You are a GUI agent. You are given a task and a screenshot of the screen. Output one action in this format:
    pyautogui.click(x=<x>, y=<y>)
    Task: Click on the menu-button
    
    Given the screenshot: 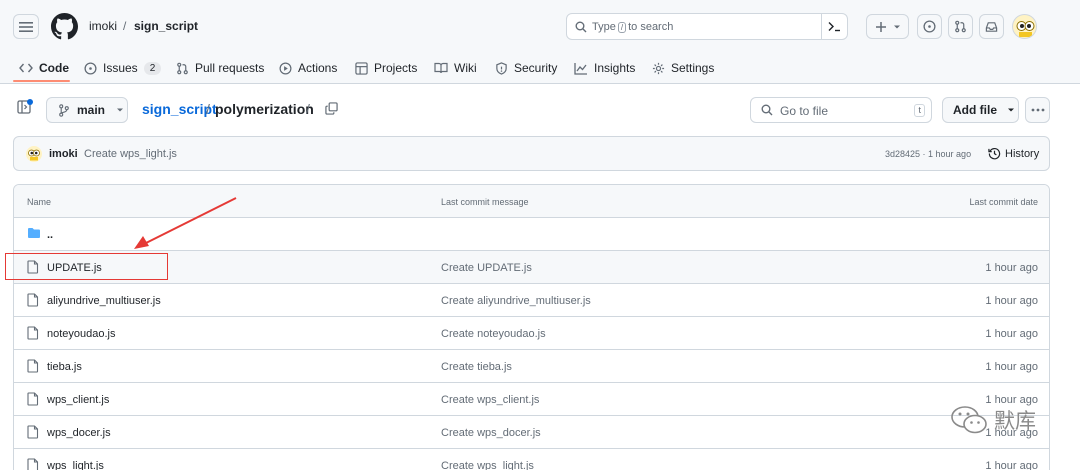 What is the action you would take?
    pyautogui.click(x=26, y=26)
    